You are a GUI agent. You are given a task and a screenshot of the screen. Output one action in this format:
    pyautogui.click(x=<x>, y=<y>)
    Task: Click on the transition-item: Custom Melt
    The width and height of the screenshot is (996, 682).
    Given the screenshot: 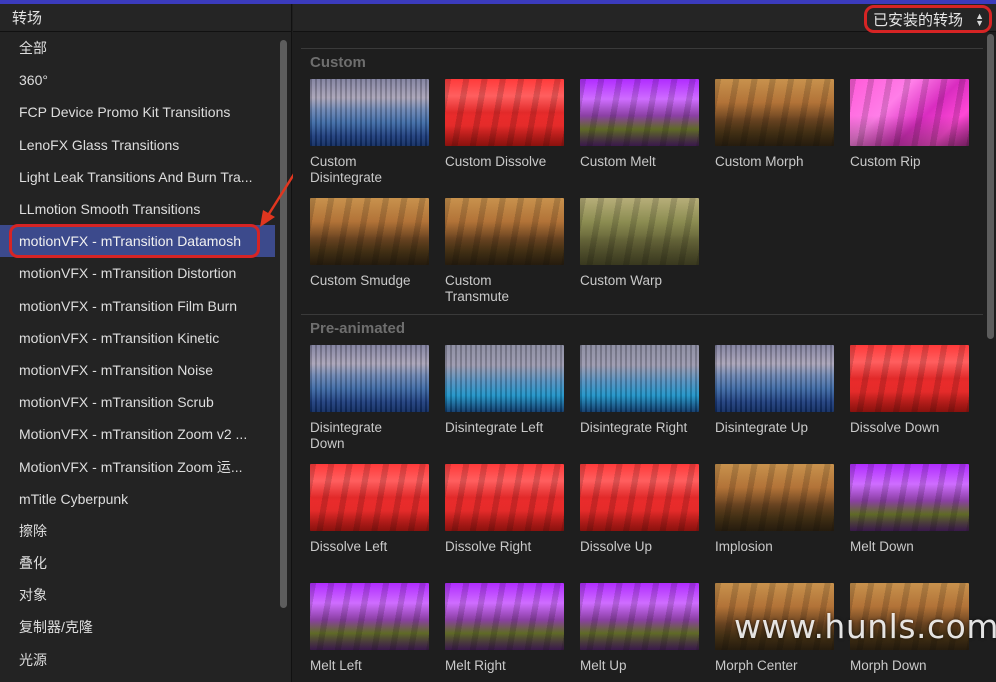 What is the action you would take?
    pyautogui.click(x=640, y=124)
    